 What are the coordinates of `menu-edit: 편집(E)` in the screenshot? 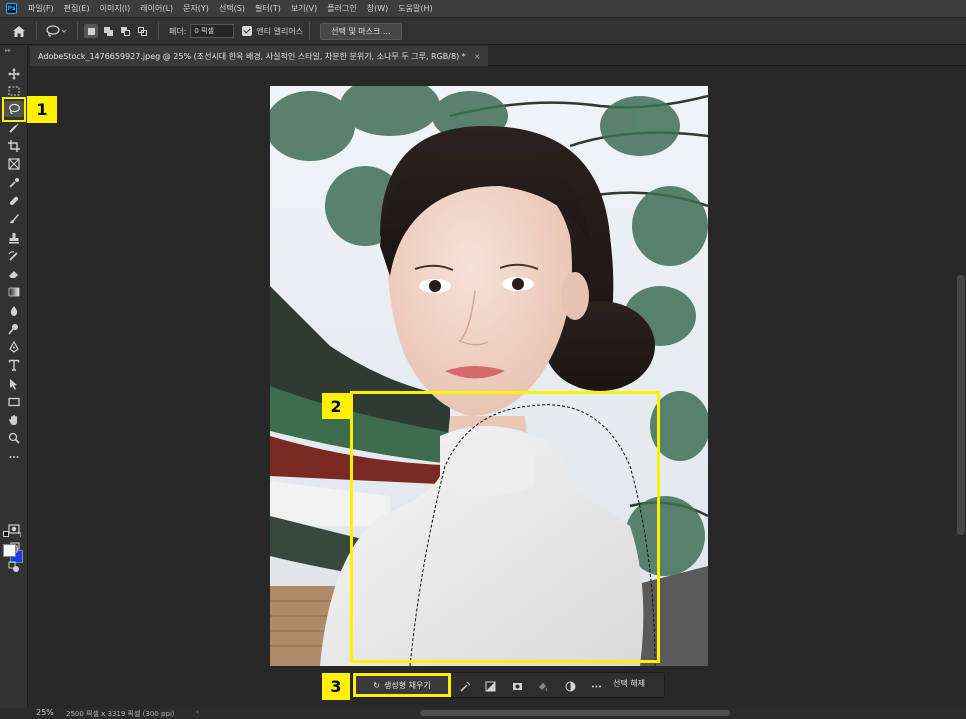 It's located at (77, 8).